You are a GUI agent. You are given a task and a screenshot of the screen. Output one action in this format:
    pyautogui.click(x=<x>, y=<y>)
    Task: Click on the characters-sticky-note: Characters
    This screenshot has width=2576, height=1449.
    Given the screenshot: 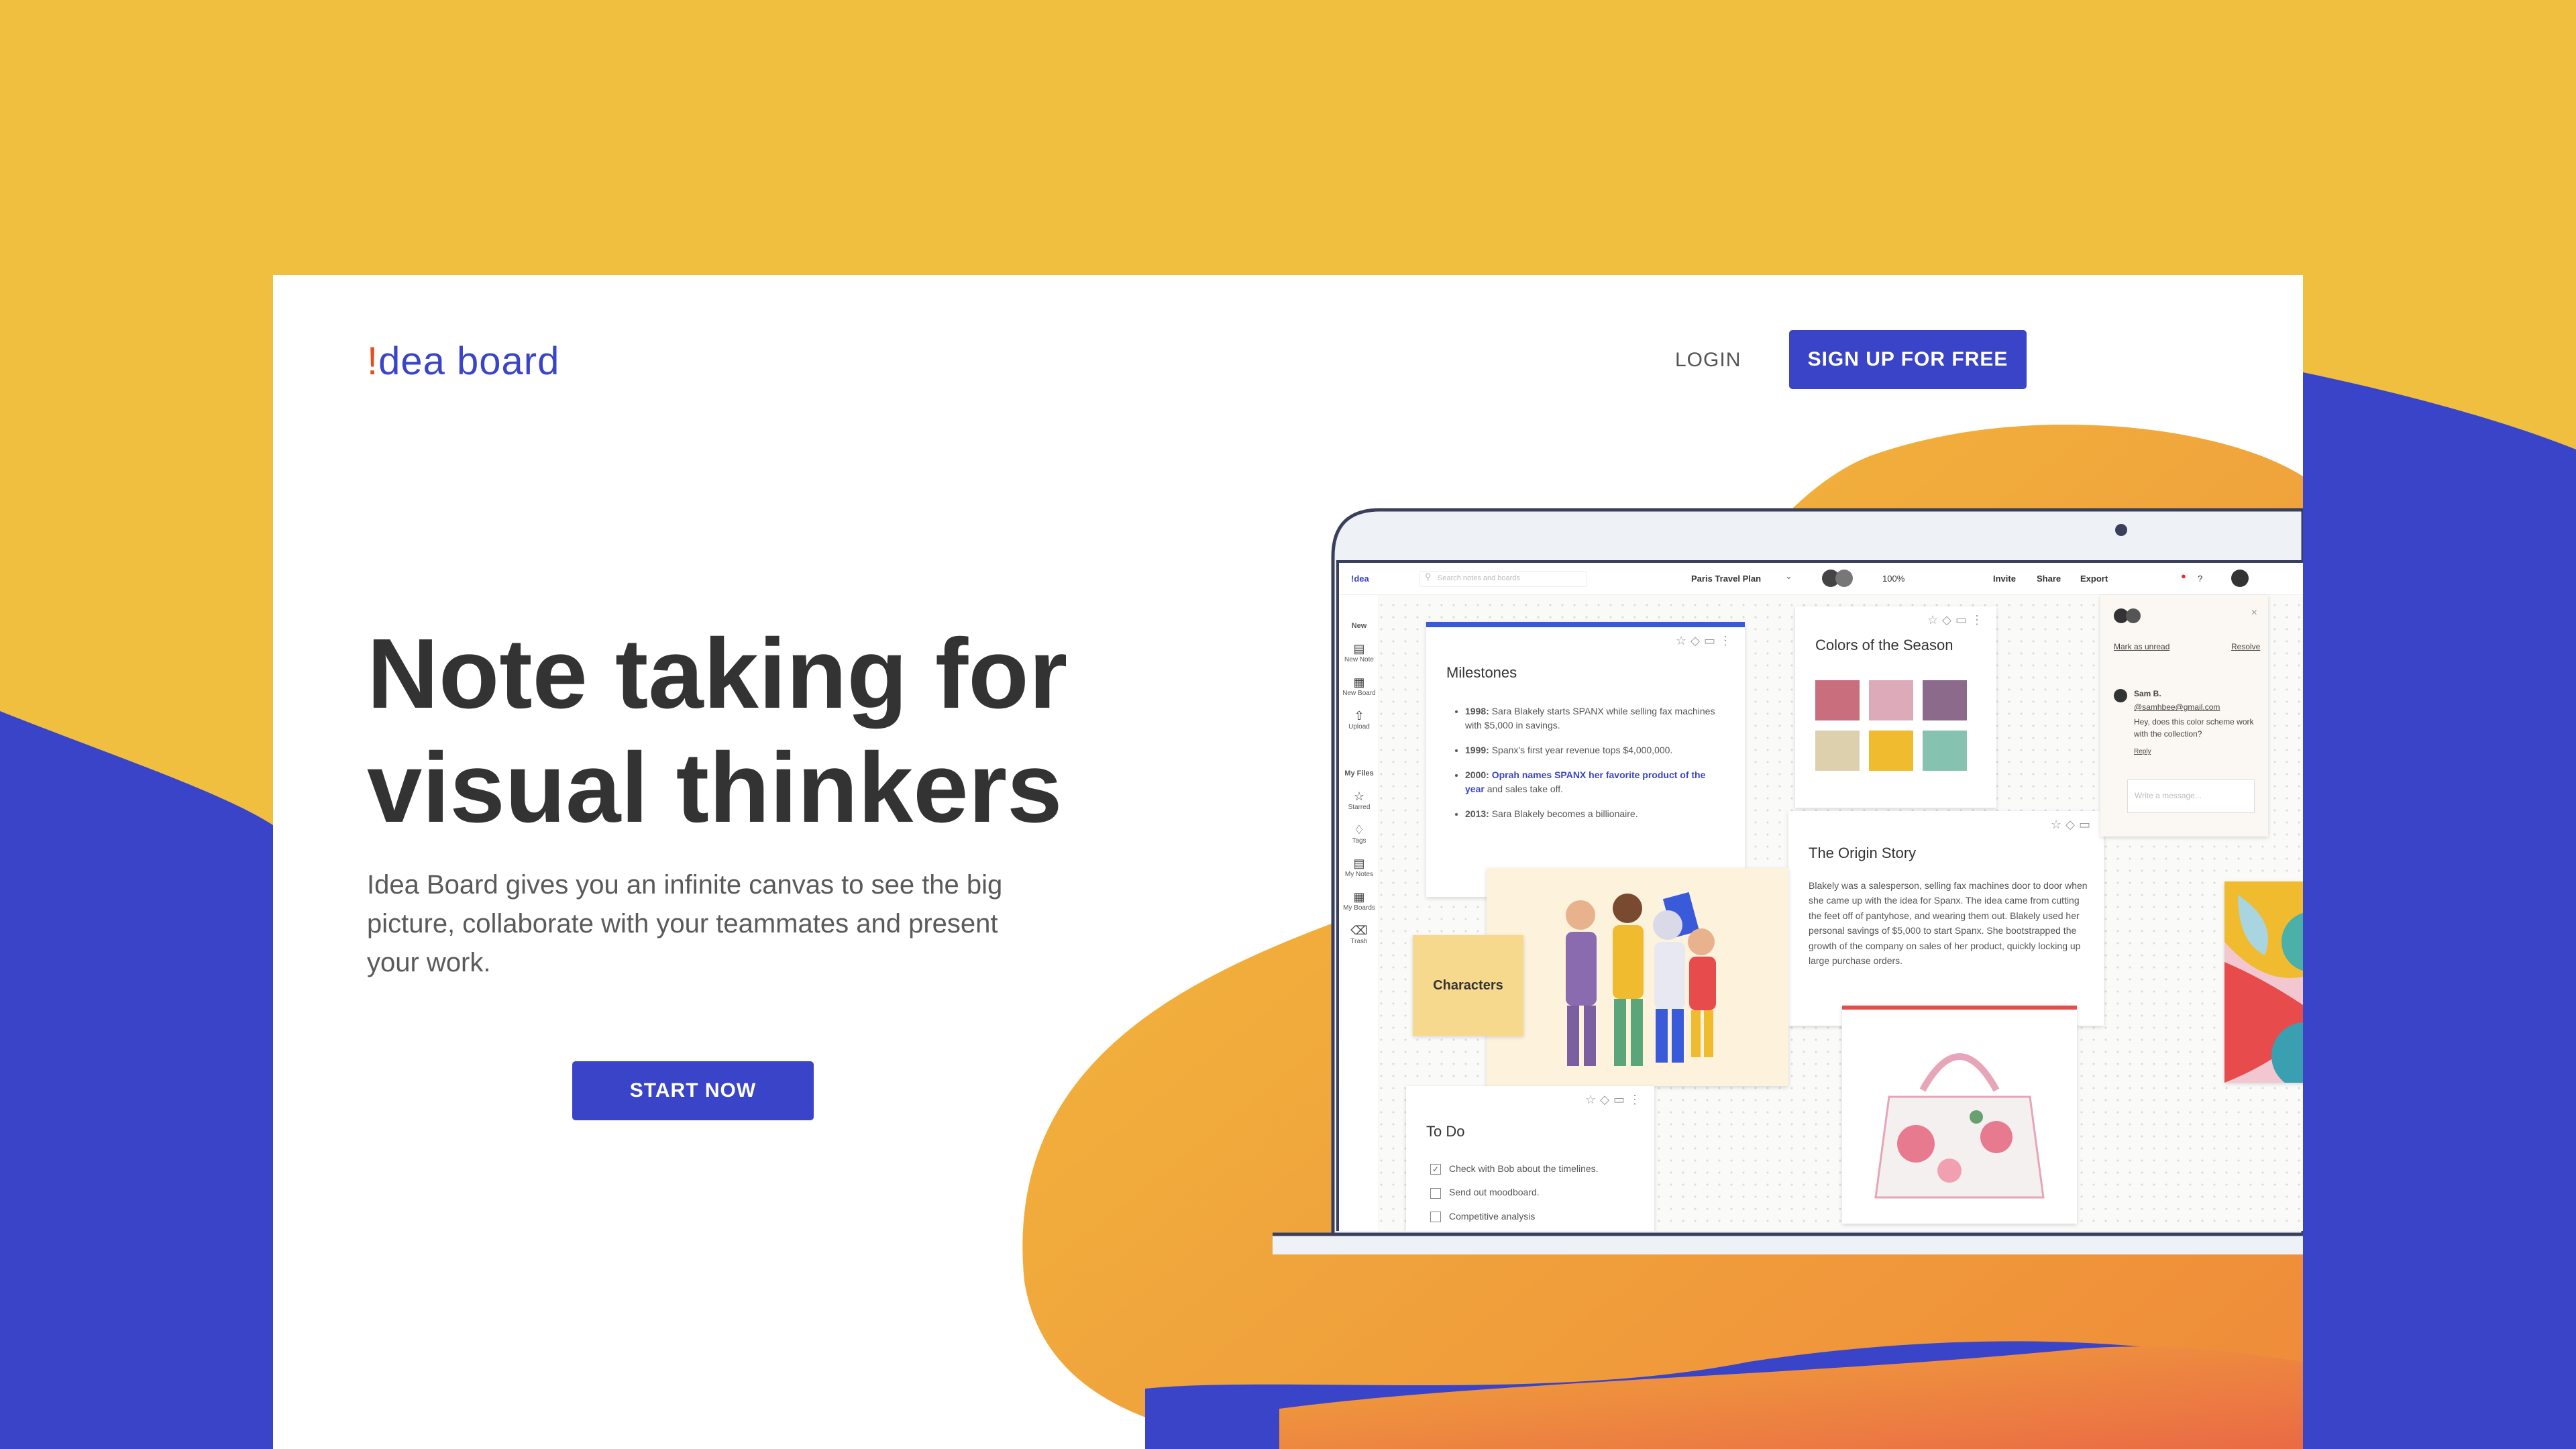 What is the action you would take?
    pyautogui.click(x=1468, y=985)
    